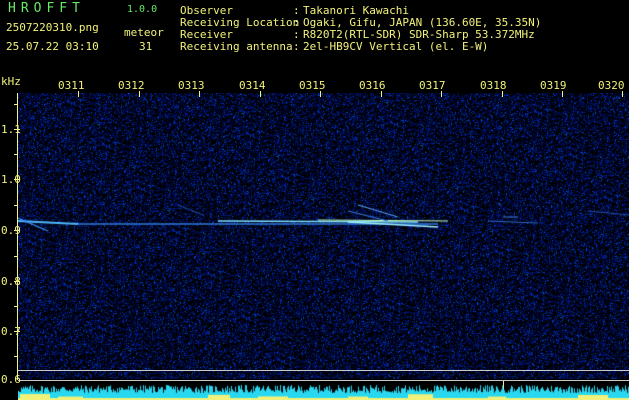 The width and height of the screenshot is (629, 400). Describe the element at coordinates (432, 85) in the screenshot. I see `time-tick-label: 0317` at that location.